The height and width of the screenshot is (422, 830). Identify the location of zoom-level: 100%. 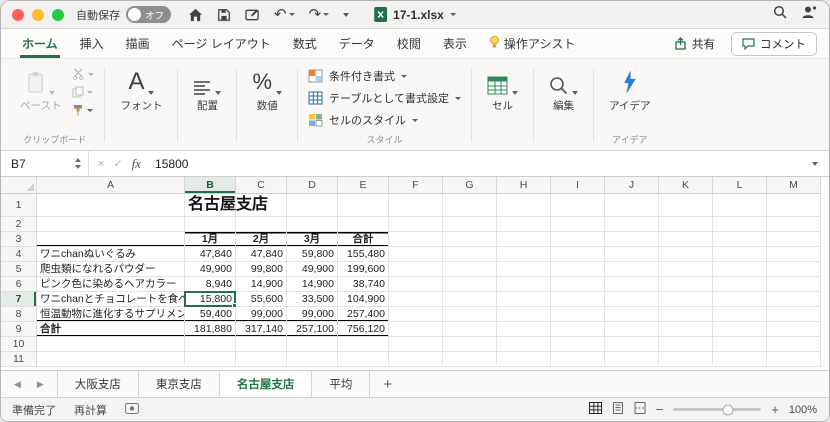
(803, 410).